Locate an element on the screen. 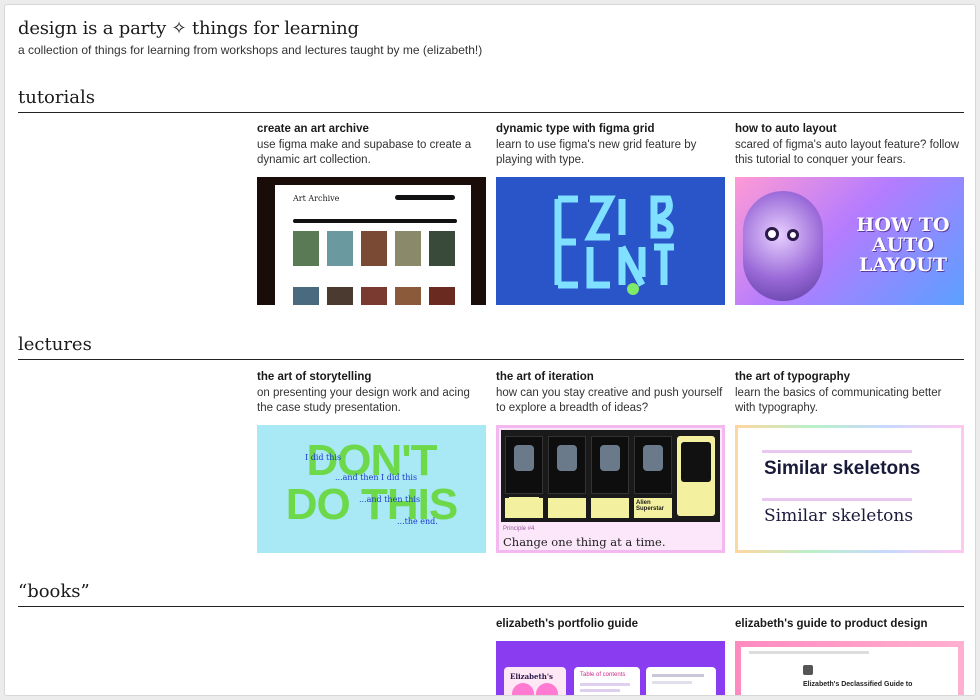  section-heading-lectures: lectures is located at coordinates (491, 347).